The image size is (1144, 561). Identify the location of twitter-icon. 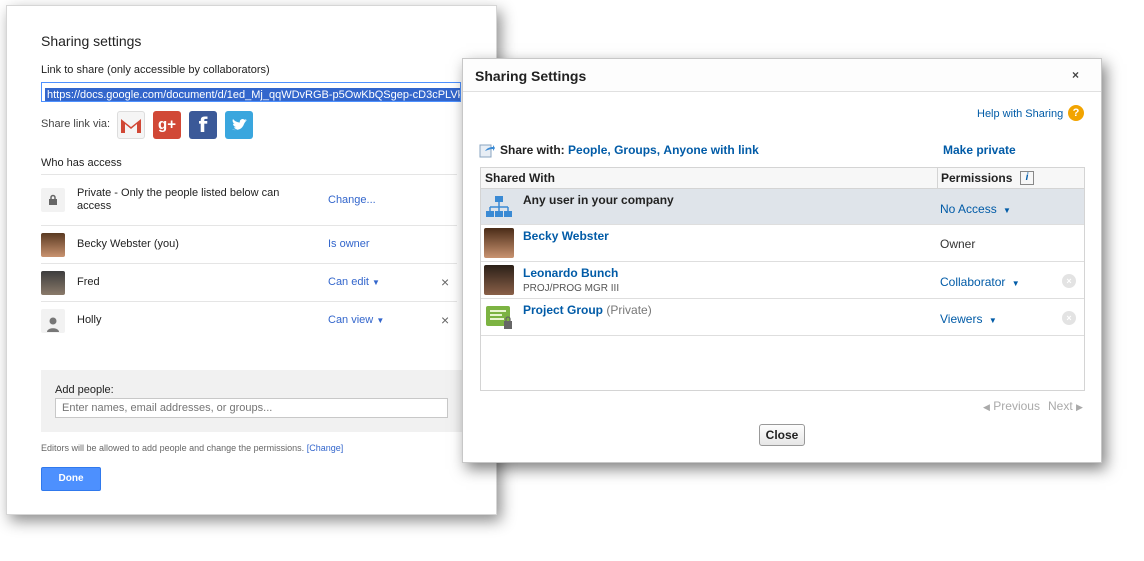
(239, 125).